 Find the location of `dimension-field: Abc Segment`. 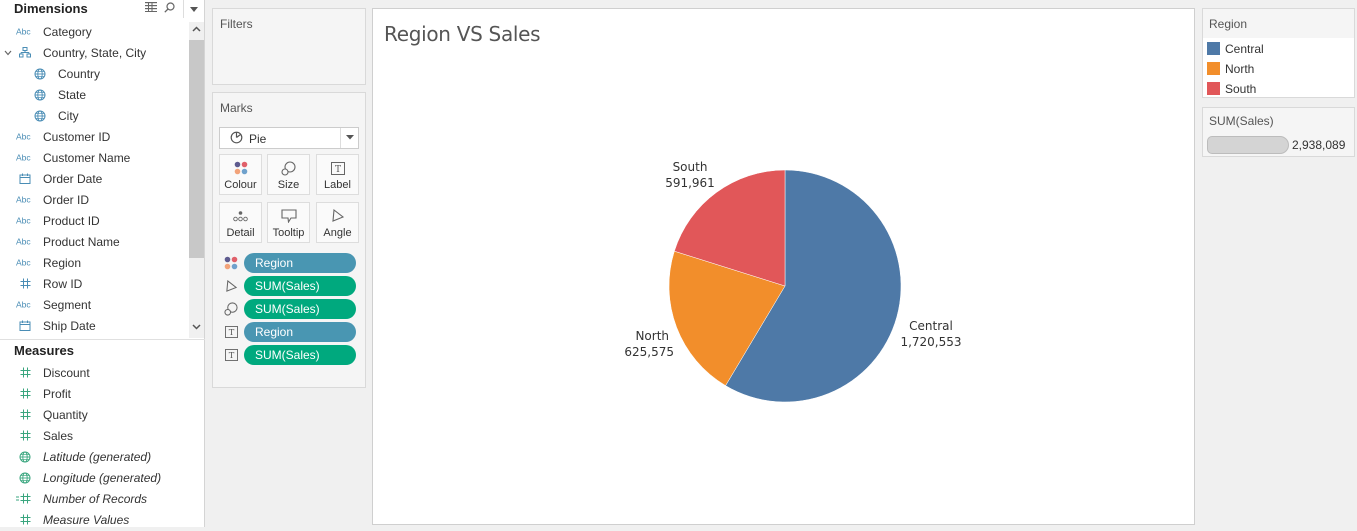

dimension-field: Abc Segment is located at coordinates (94, 305).